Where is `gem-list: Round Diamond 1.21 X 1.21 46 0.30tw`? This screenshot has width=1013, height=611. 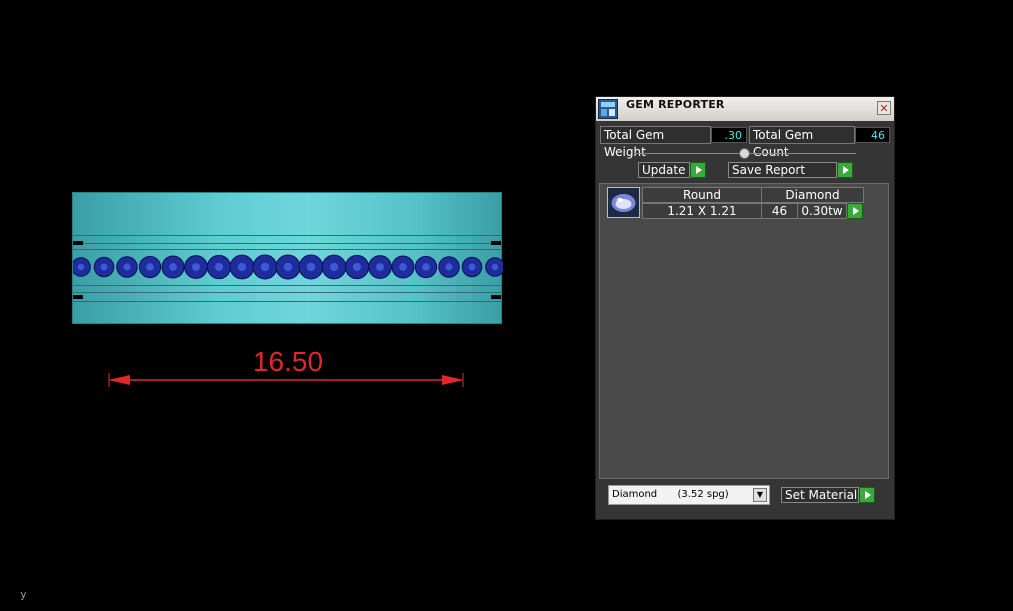
gem-list: Round Diamond 1.21 X 1.21 46 0.30tw is located at coordinates (744, 331).